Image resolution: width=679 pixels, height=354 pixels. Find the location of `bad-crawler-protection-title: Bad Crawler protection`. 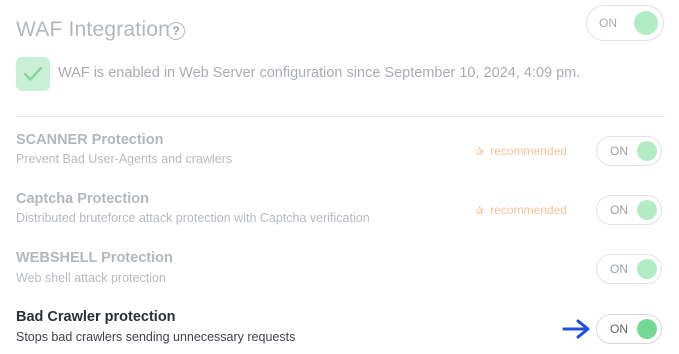

bad-crawler-protection-title: Bad Crawler protection is located at coordinates (96, 317).